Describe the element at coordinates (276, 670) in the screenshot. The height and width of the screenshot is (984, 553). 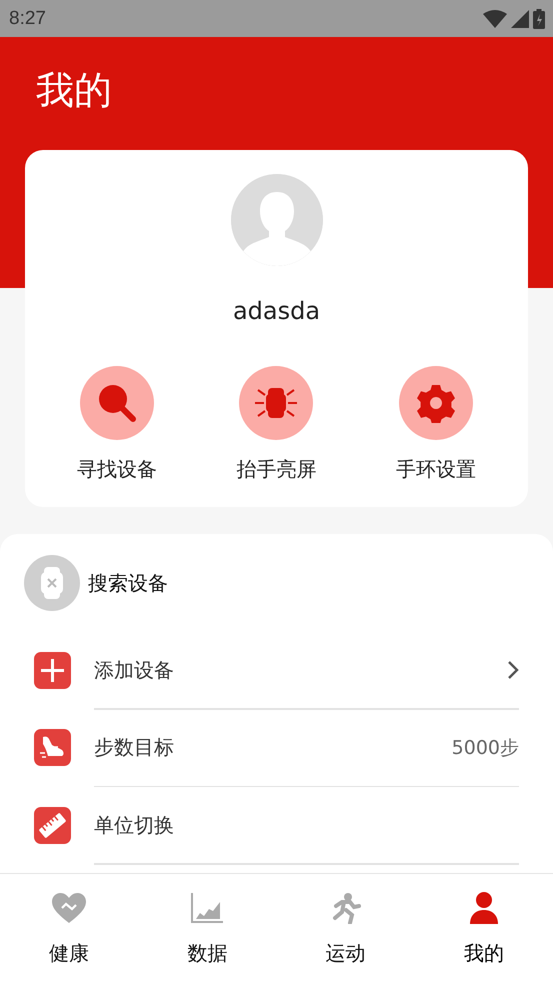
I see `settings-row: 添加设备` at that location.